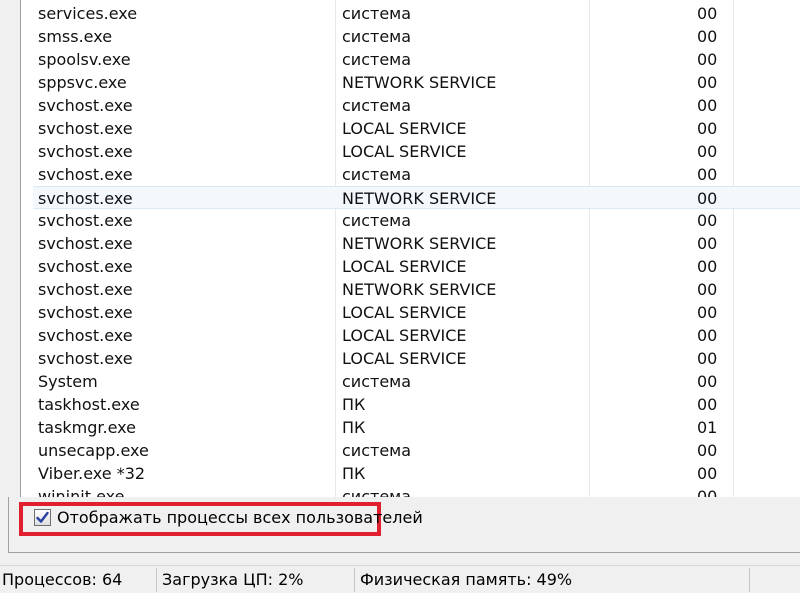  What do you see at coordinates (62, 579) in the screenshot?
I see `status-process-count: Процессов: 64` at bounding box center [62, 579].